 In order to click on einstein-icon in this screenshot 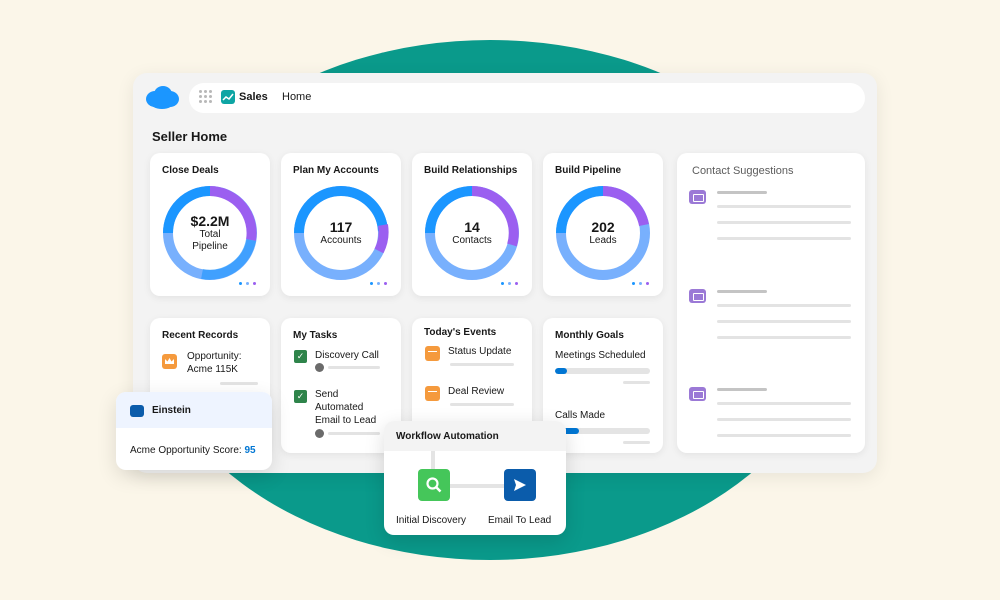, I will do `click(137, 411)`.